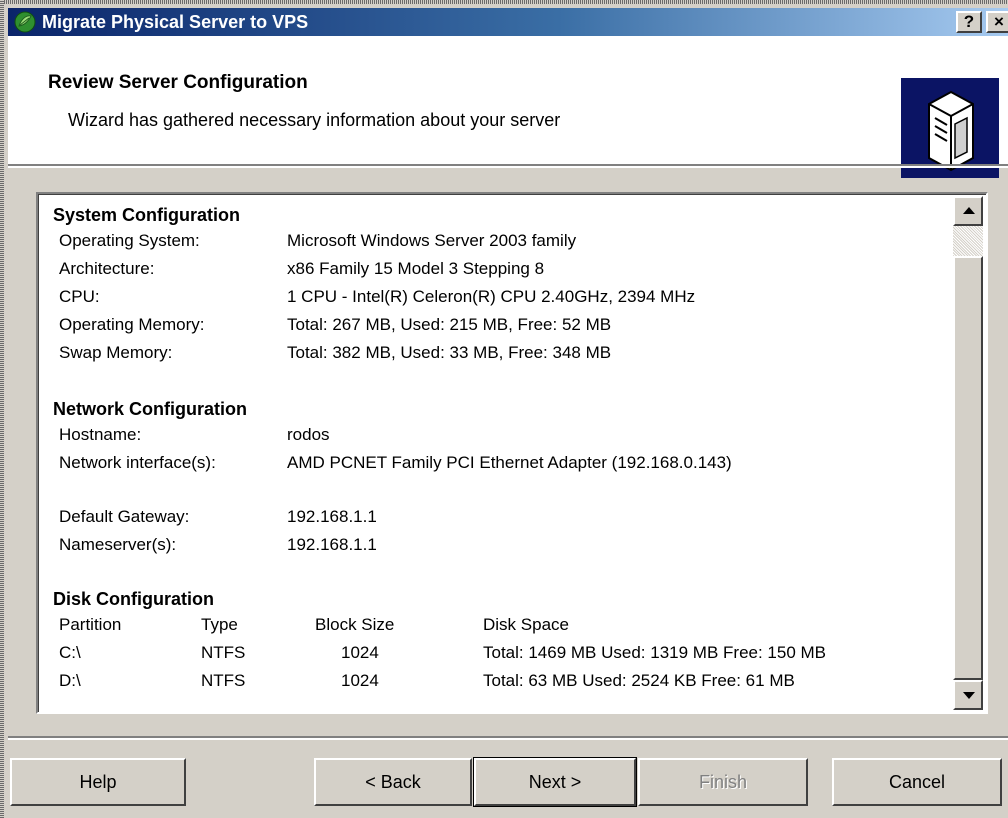 The image size is (1008, 818). What do you see at coordinates (504, 2) in the screenshot?
I see `window-frame-top` at bounding box center [504, 2].